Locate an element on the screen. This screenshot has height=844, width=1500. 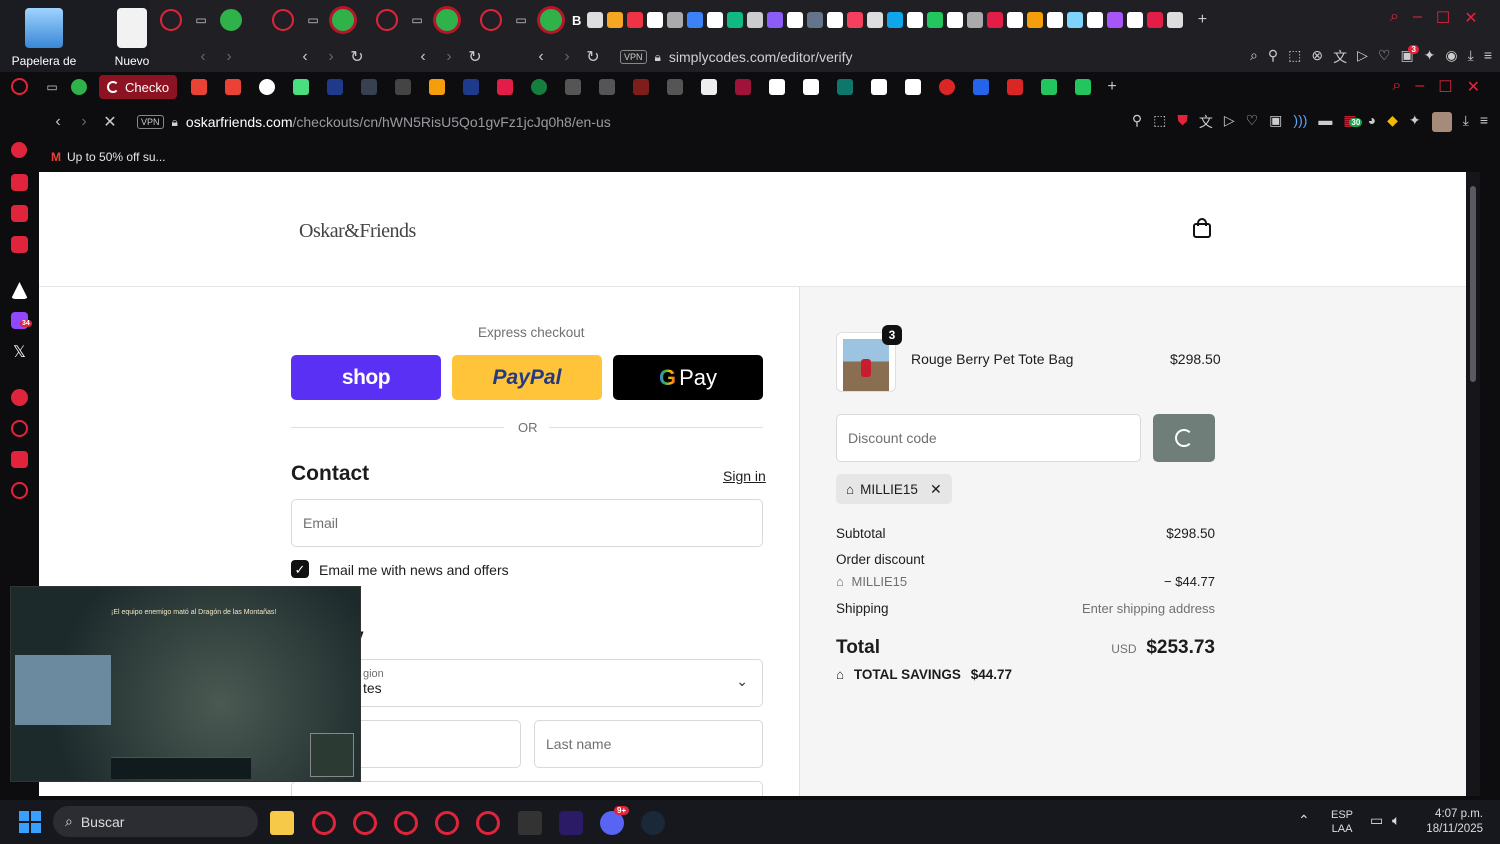
maximize-icon: ☐ is located at coordinates (1443, 18).